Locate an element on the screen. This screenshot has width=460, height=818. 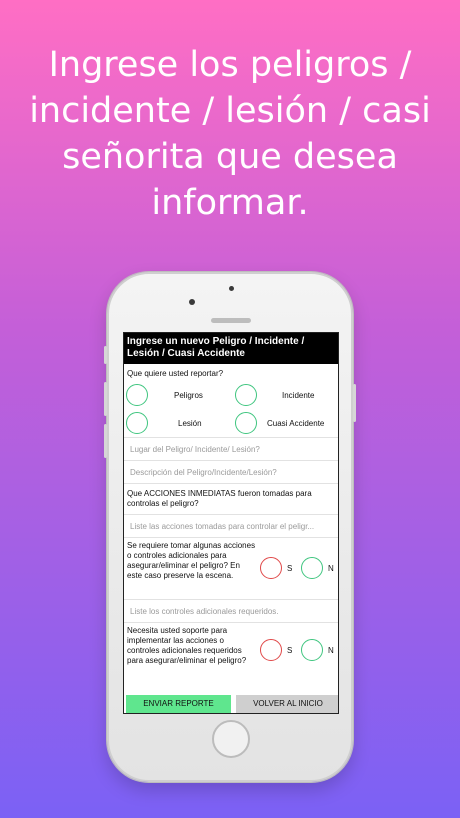
volume-down-button is located at coordinates (105, 441).